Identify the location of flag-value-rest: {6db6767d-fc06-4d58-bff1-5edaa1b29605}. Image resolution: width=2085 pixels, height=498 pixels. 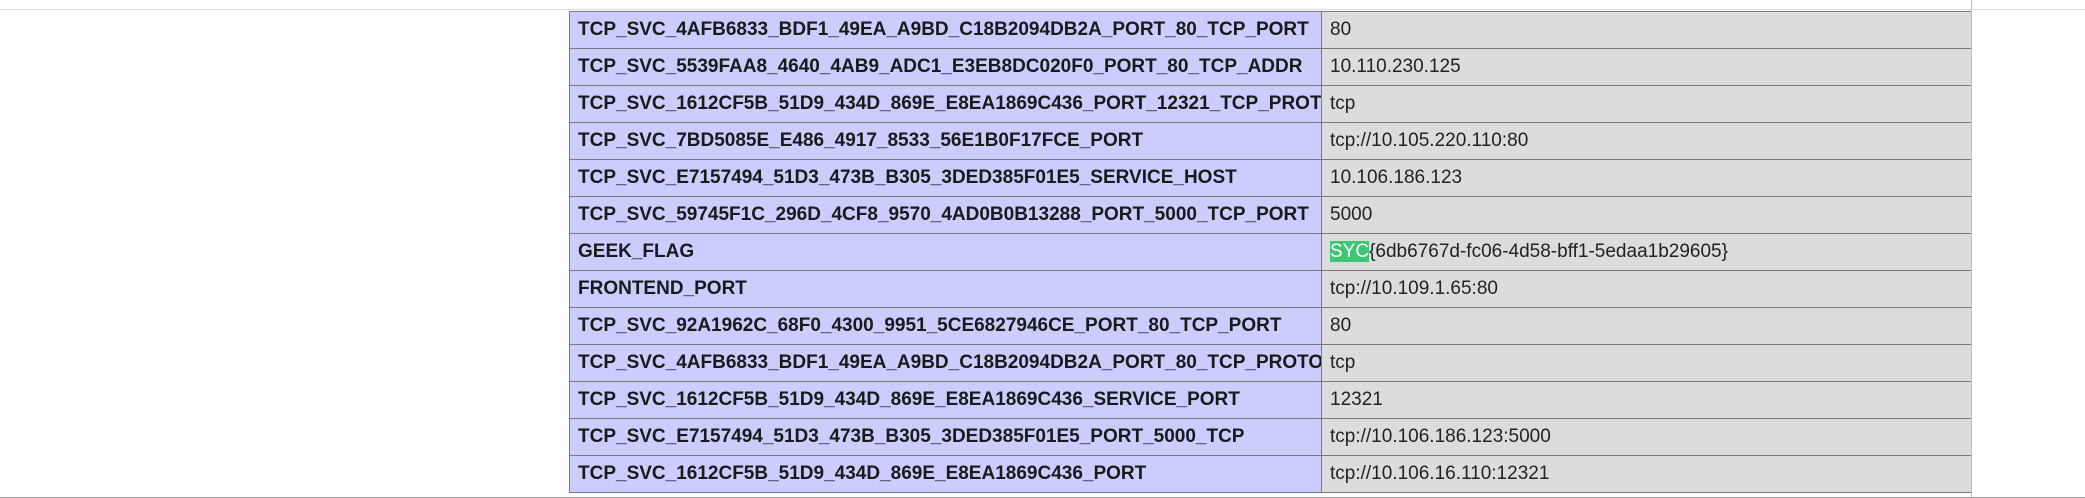
(1548, 251).